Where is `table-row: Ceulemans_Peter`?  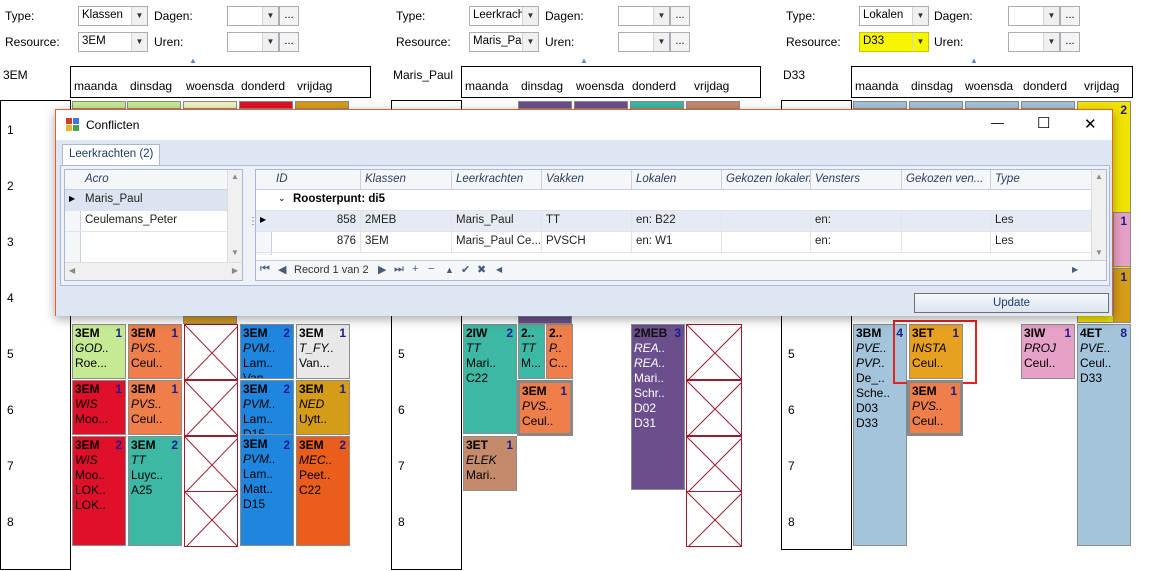 table-row: Ceulemans_Peter is located at coordinates (146, 221).